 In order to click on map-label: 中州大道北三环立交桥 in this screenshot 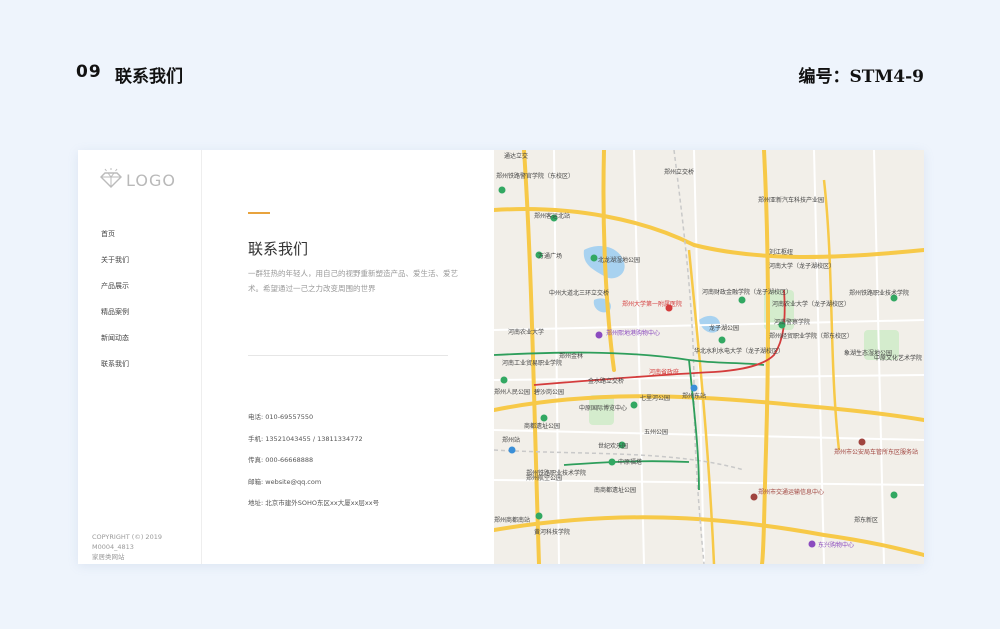, I will do `click(579, 293)`.